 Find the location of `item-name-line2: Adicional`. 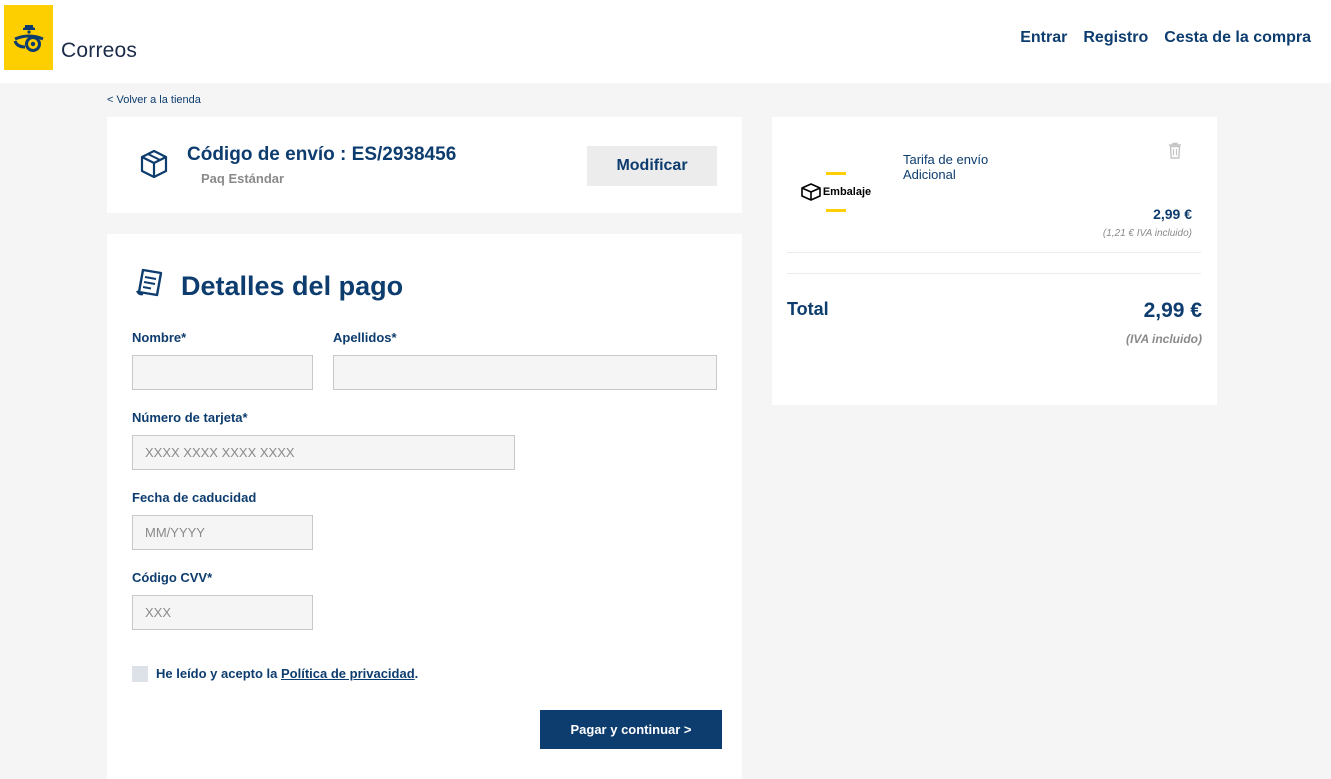

item-name-line2: Adicional is located at coordinates (929, 174).